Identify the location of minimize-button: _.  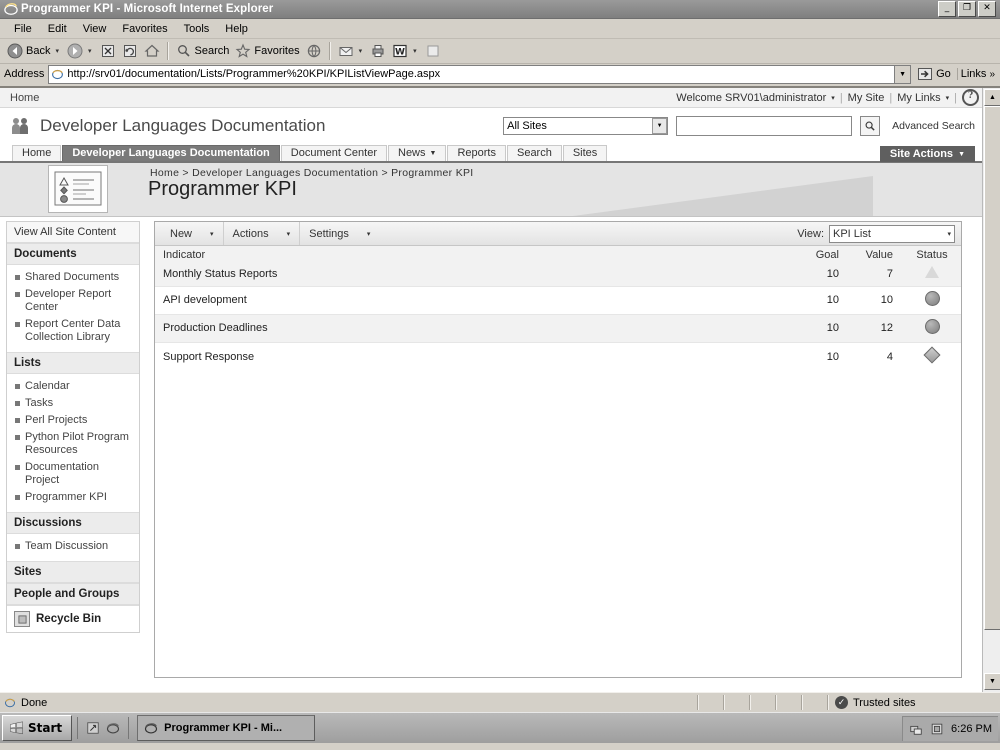
(947, 9).